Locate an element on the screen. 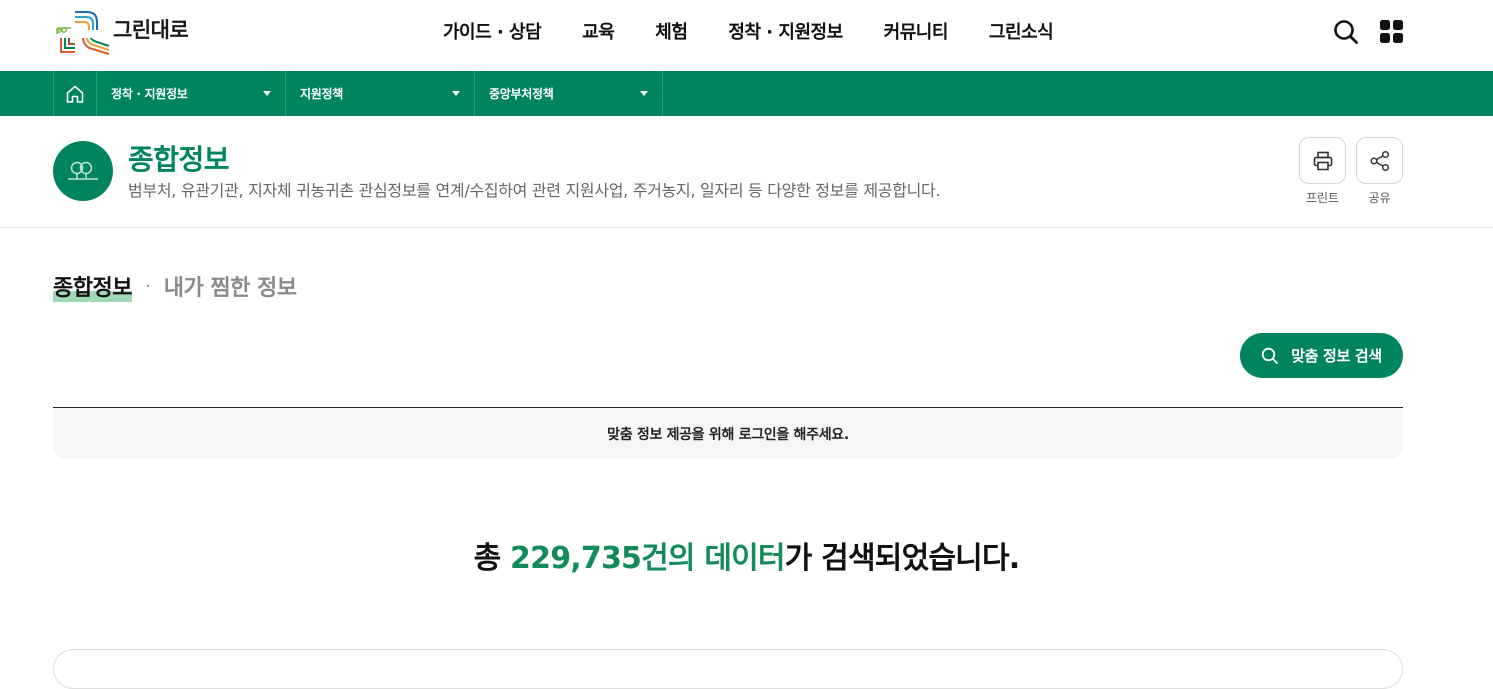  home-icon is located at coordinates (75, 94).